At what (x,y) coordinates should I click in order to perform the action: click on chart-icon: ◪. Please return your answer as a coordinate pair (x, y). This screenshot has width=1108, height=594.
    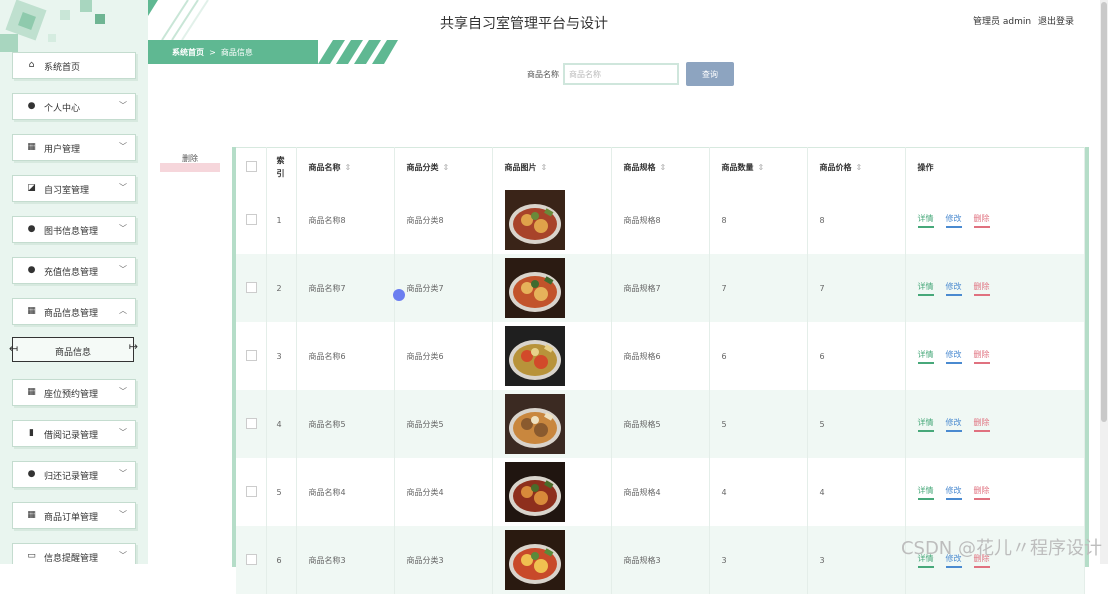
    Looking at the image, I should click on (31, 188).